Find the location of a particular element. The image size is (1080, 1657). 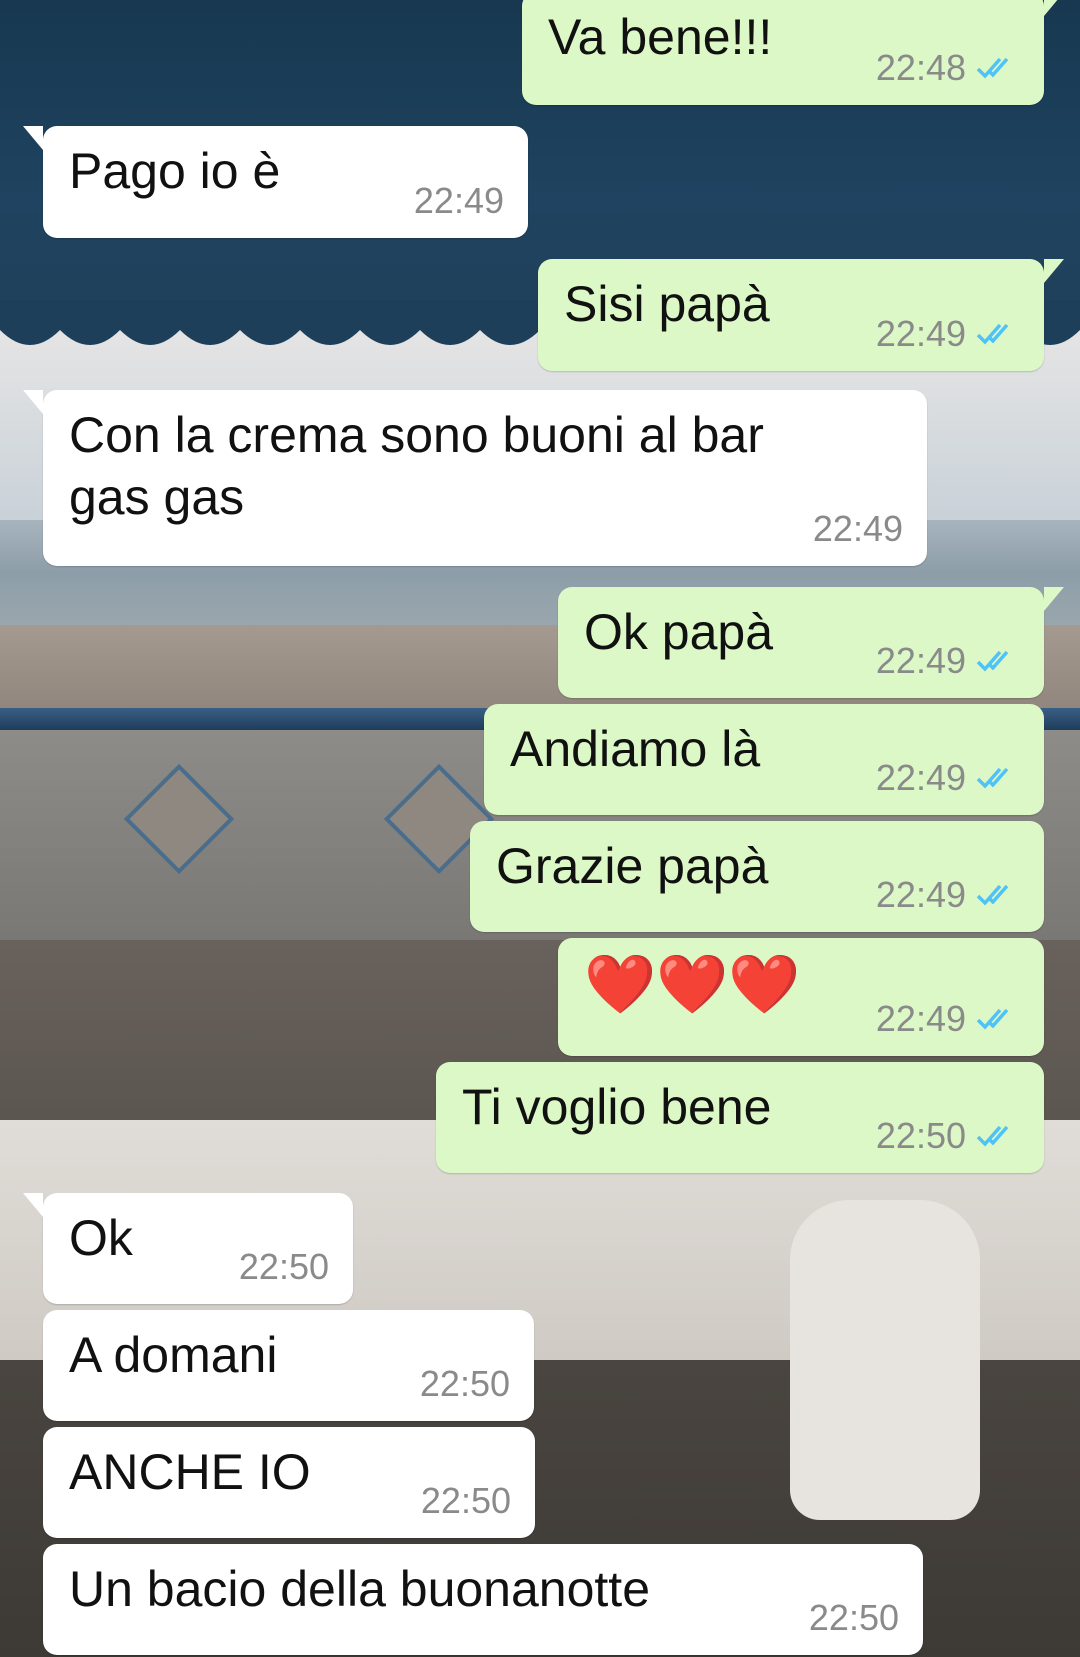

message-text: Un bacio della buonanotte is located at coordinates (360, 1589).